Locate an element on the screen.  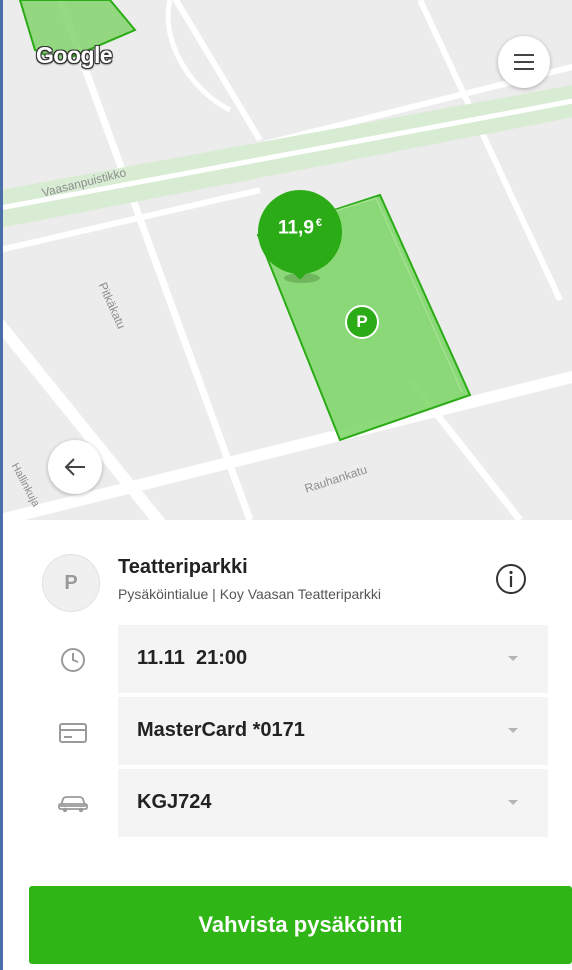
confirm-parking-button: Vahvista pysäköinti is located at coordinates (300, 925).